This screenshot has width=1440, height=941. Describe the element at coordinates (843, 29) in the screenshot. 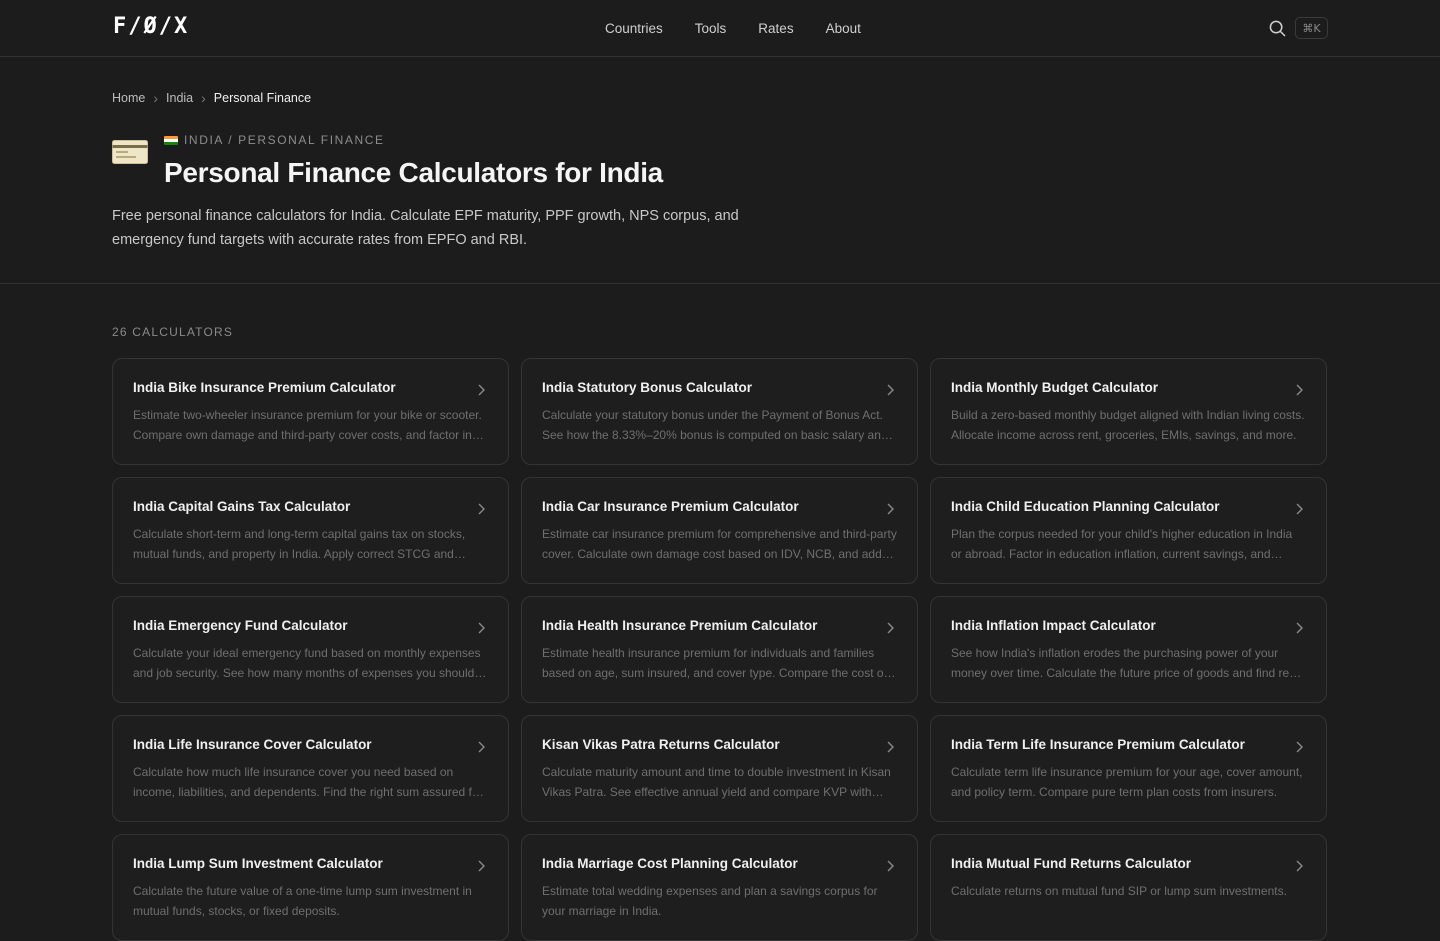

I see `nav-link-about: About` at that location.